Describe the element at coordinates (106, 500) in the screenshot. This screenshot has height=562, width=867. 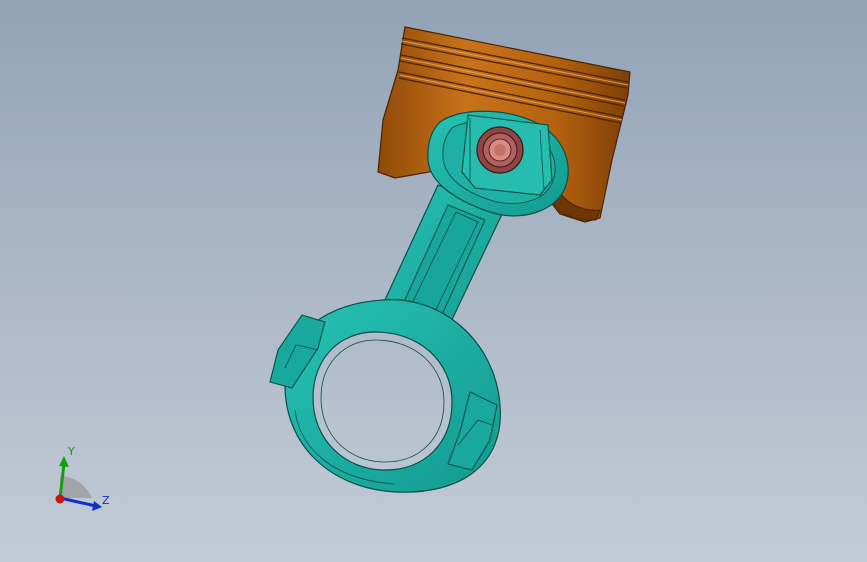
I see `z-axis-label: Z` at that location.